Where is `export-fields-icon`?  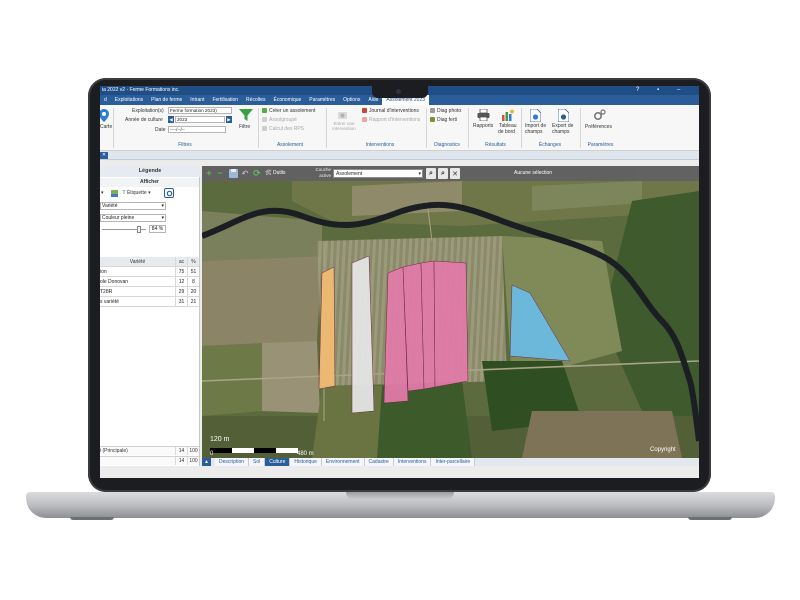
export-fields-icon is located at coordinates (563, 115).